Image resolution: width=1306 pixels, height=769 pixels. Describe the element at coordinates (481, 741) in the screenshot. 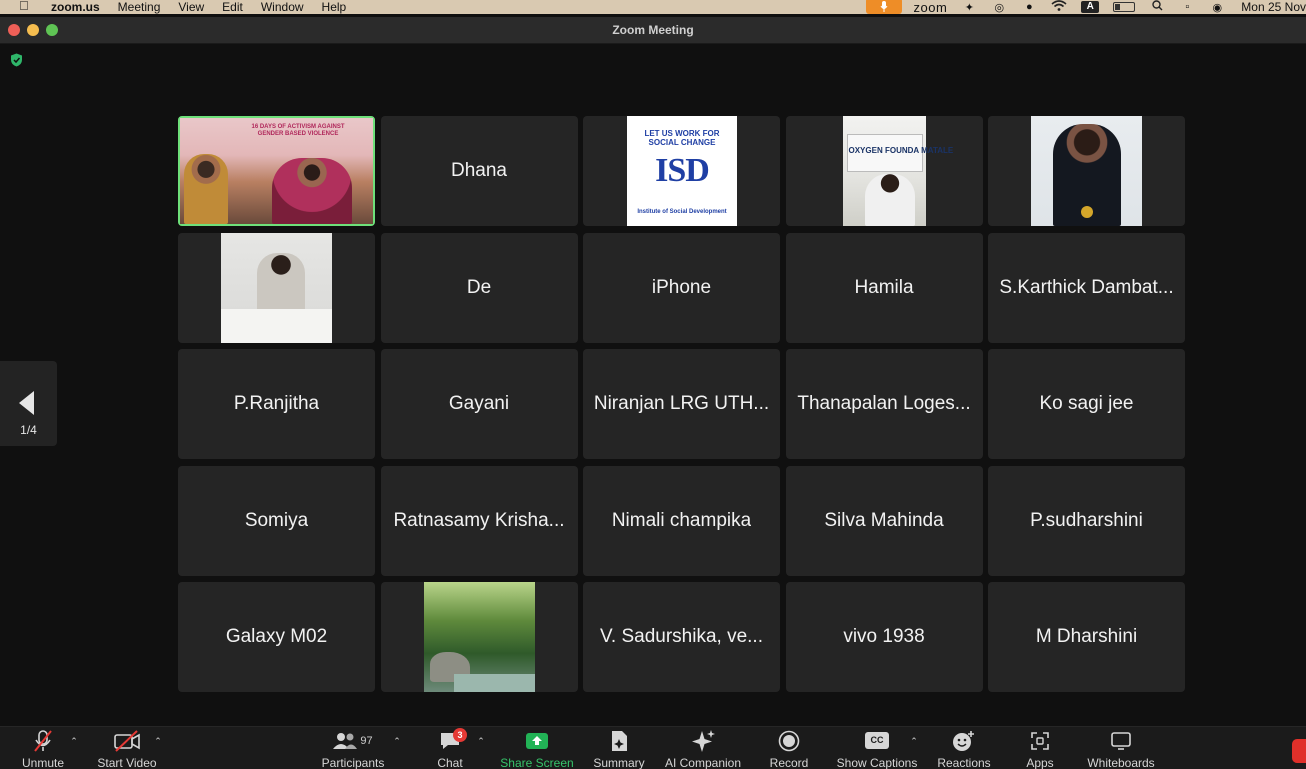

I see `chat-options-caret-icon: ⌃` at that location.